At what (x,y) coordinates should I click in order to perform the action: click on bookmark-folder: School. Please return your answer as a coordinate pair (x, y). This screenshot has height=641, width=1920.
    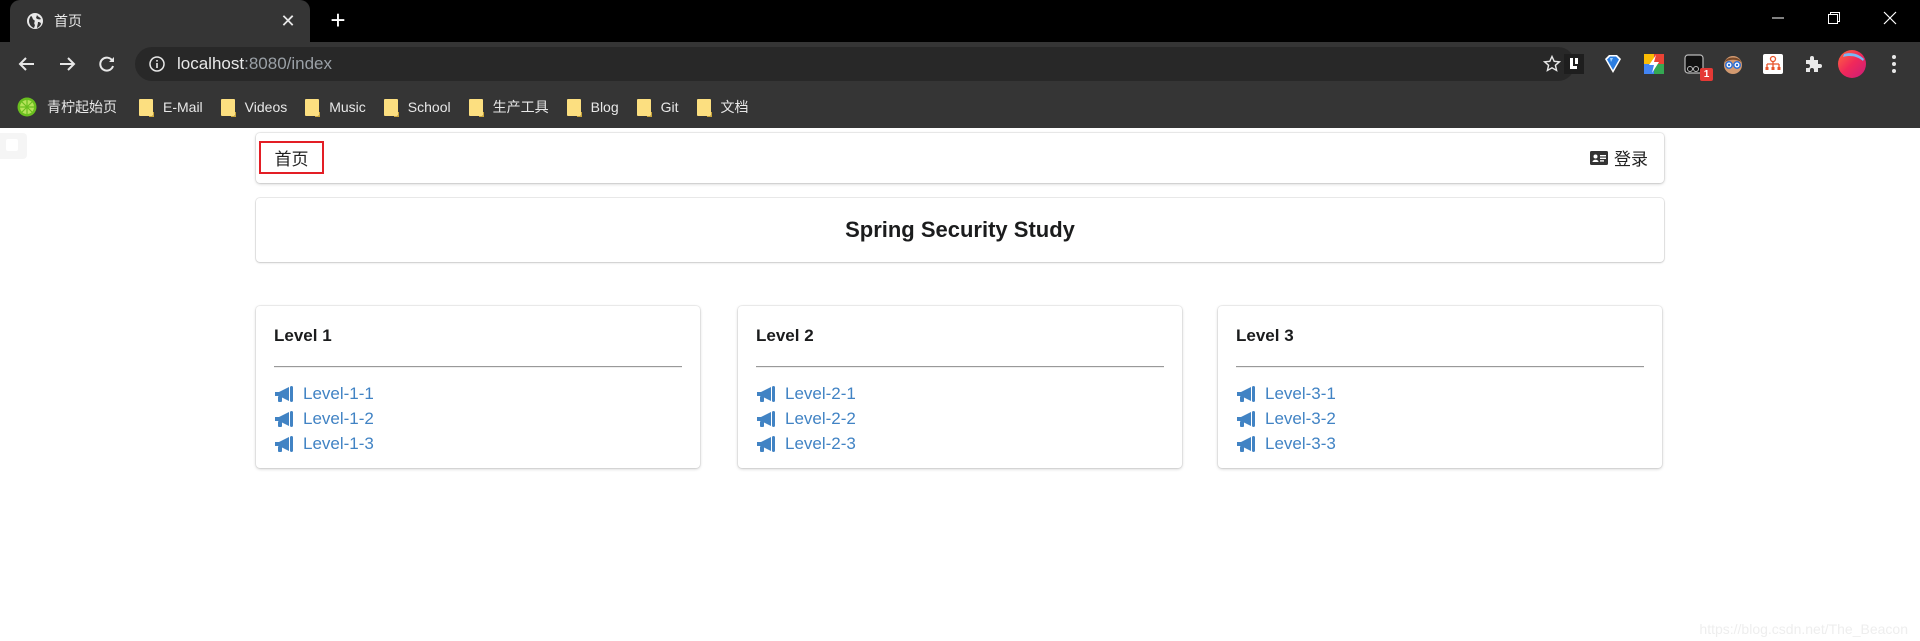
    Looking at the image, I should click on (417, 107).